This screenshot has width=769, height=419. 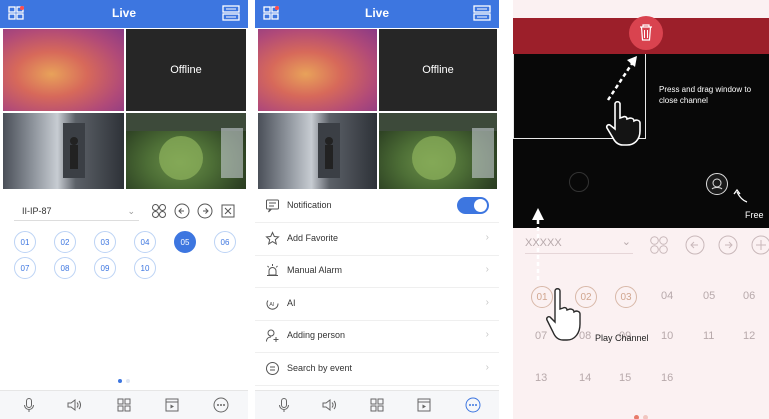 What do you see at coordinates (625, 378) in the screenshot?
I see `channel-button-15: 15` at bounding box center [625, 378].